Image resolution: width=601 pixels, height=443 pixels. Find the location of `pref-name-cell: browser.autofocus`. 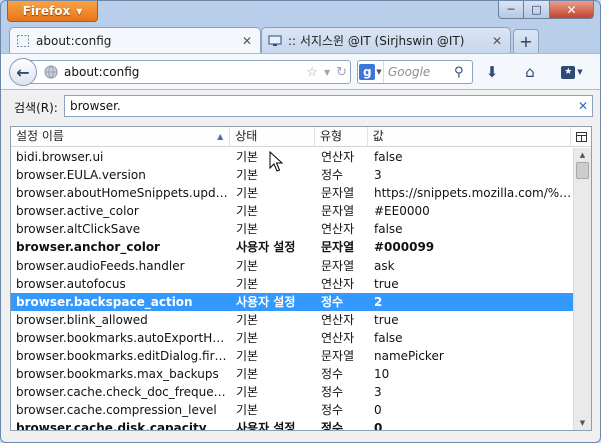

pref-name-cell: browser.autofocus is located at coordinates (71, 283).